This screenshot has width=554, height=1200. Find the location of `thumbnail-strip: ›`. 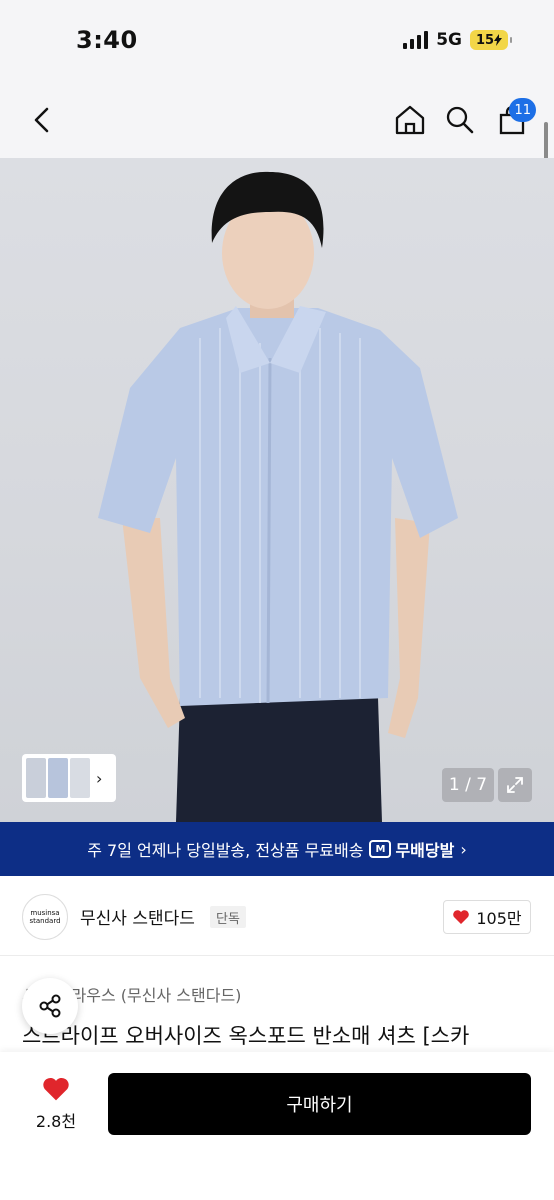

thumbnail-strip: › is located at coordinates (69, 778).